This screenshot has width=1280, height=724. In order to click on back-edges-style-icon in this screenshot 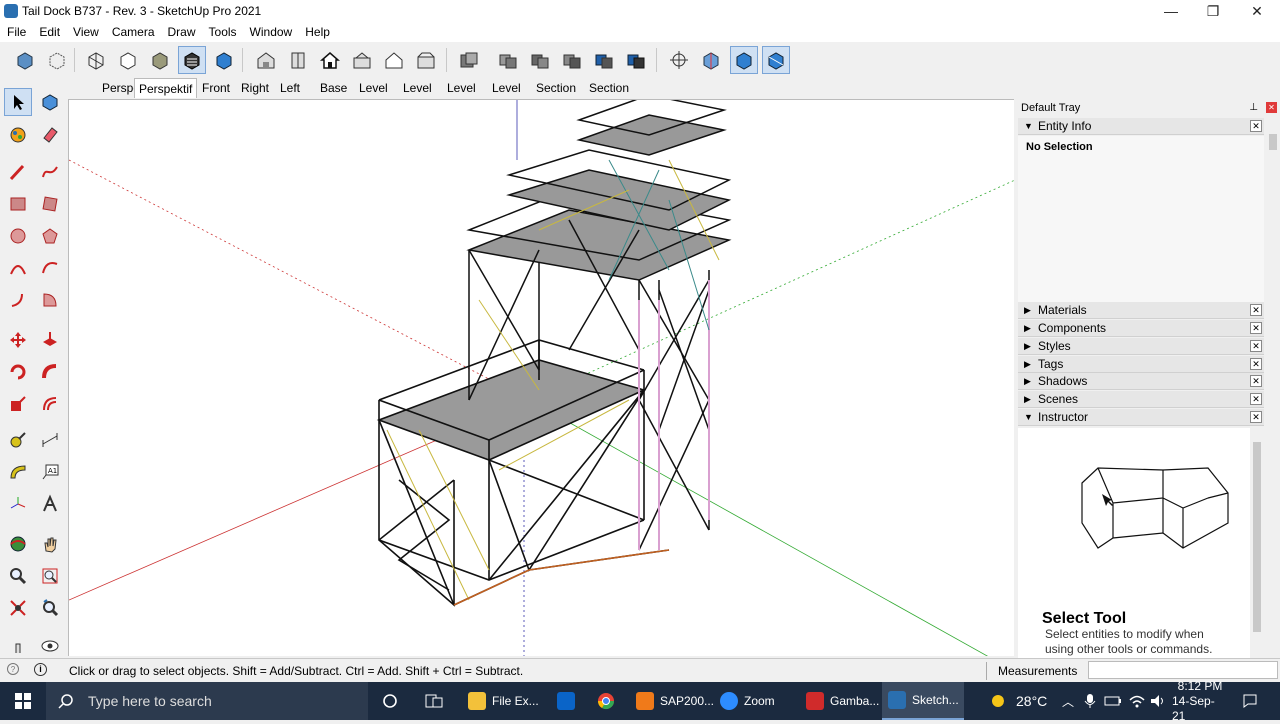, I will do `click(57, 60)`.